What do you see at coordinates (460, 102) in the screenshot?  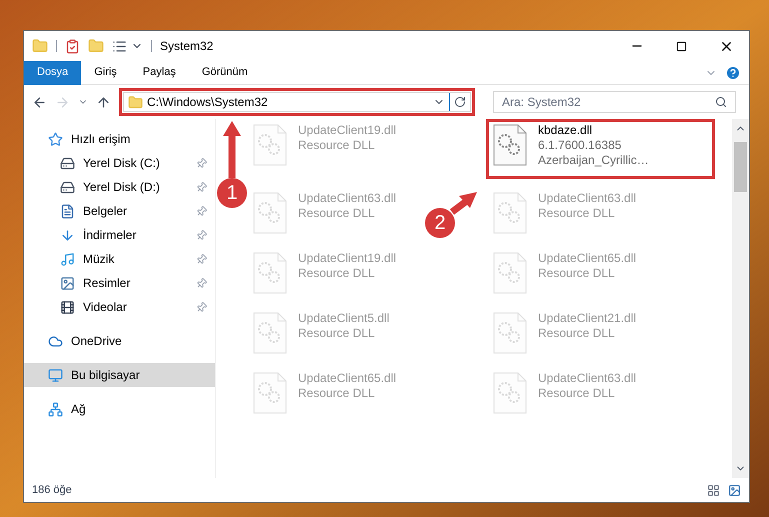 I see `refresh-icon` at bounding box center [460, 102].